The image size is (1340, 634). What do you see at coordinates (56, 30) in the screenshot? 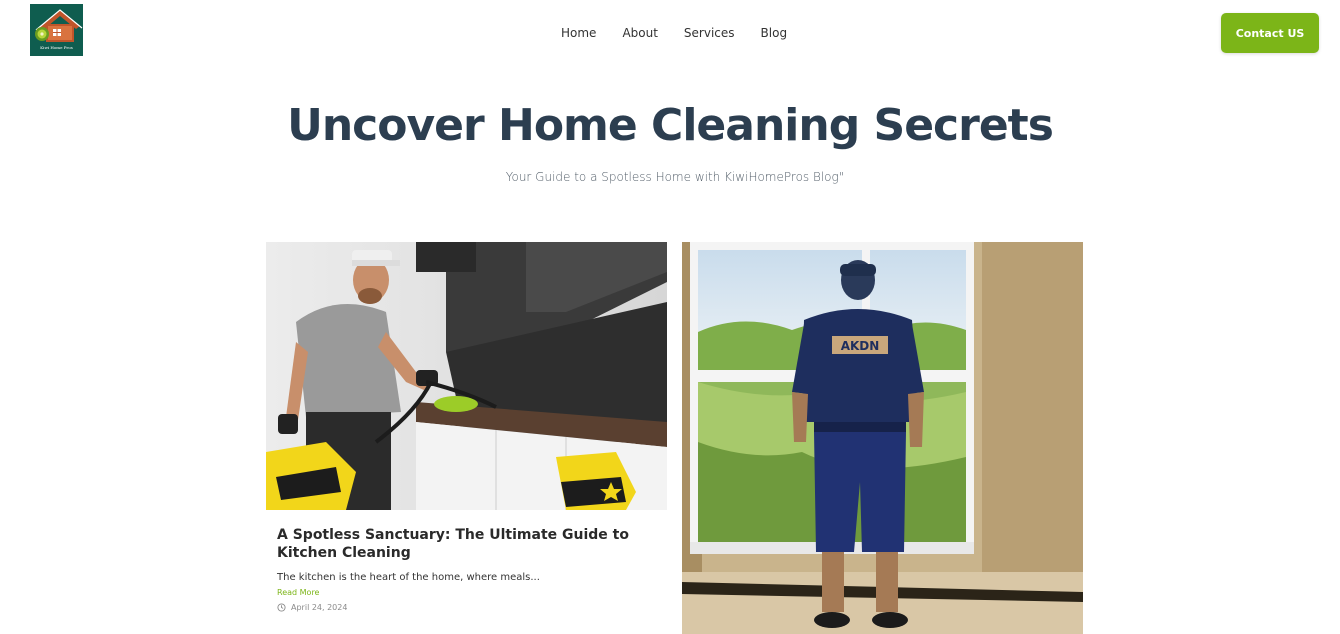
I see `site-logo: Kiwi Home Pros` at bounding box center [56, 30].